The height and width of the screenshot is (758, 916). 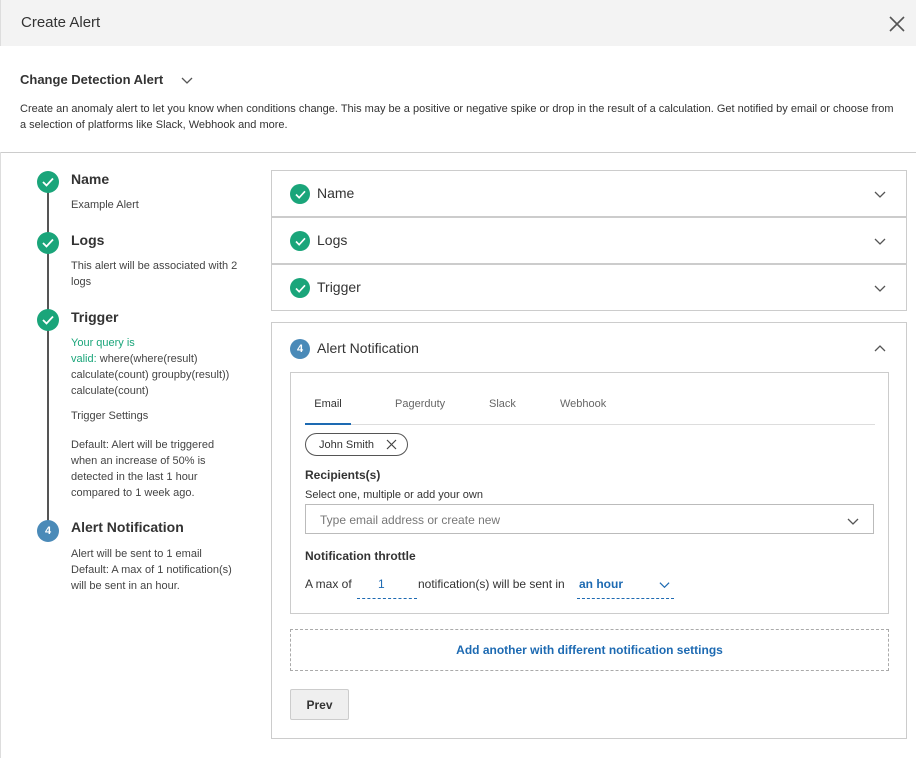 I want to click on throttle-period-select: an hour, so click(x=625, y=585).